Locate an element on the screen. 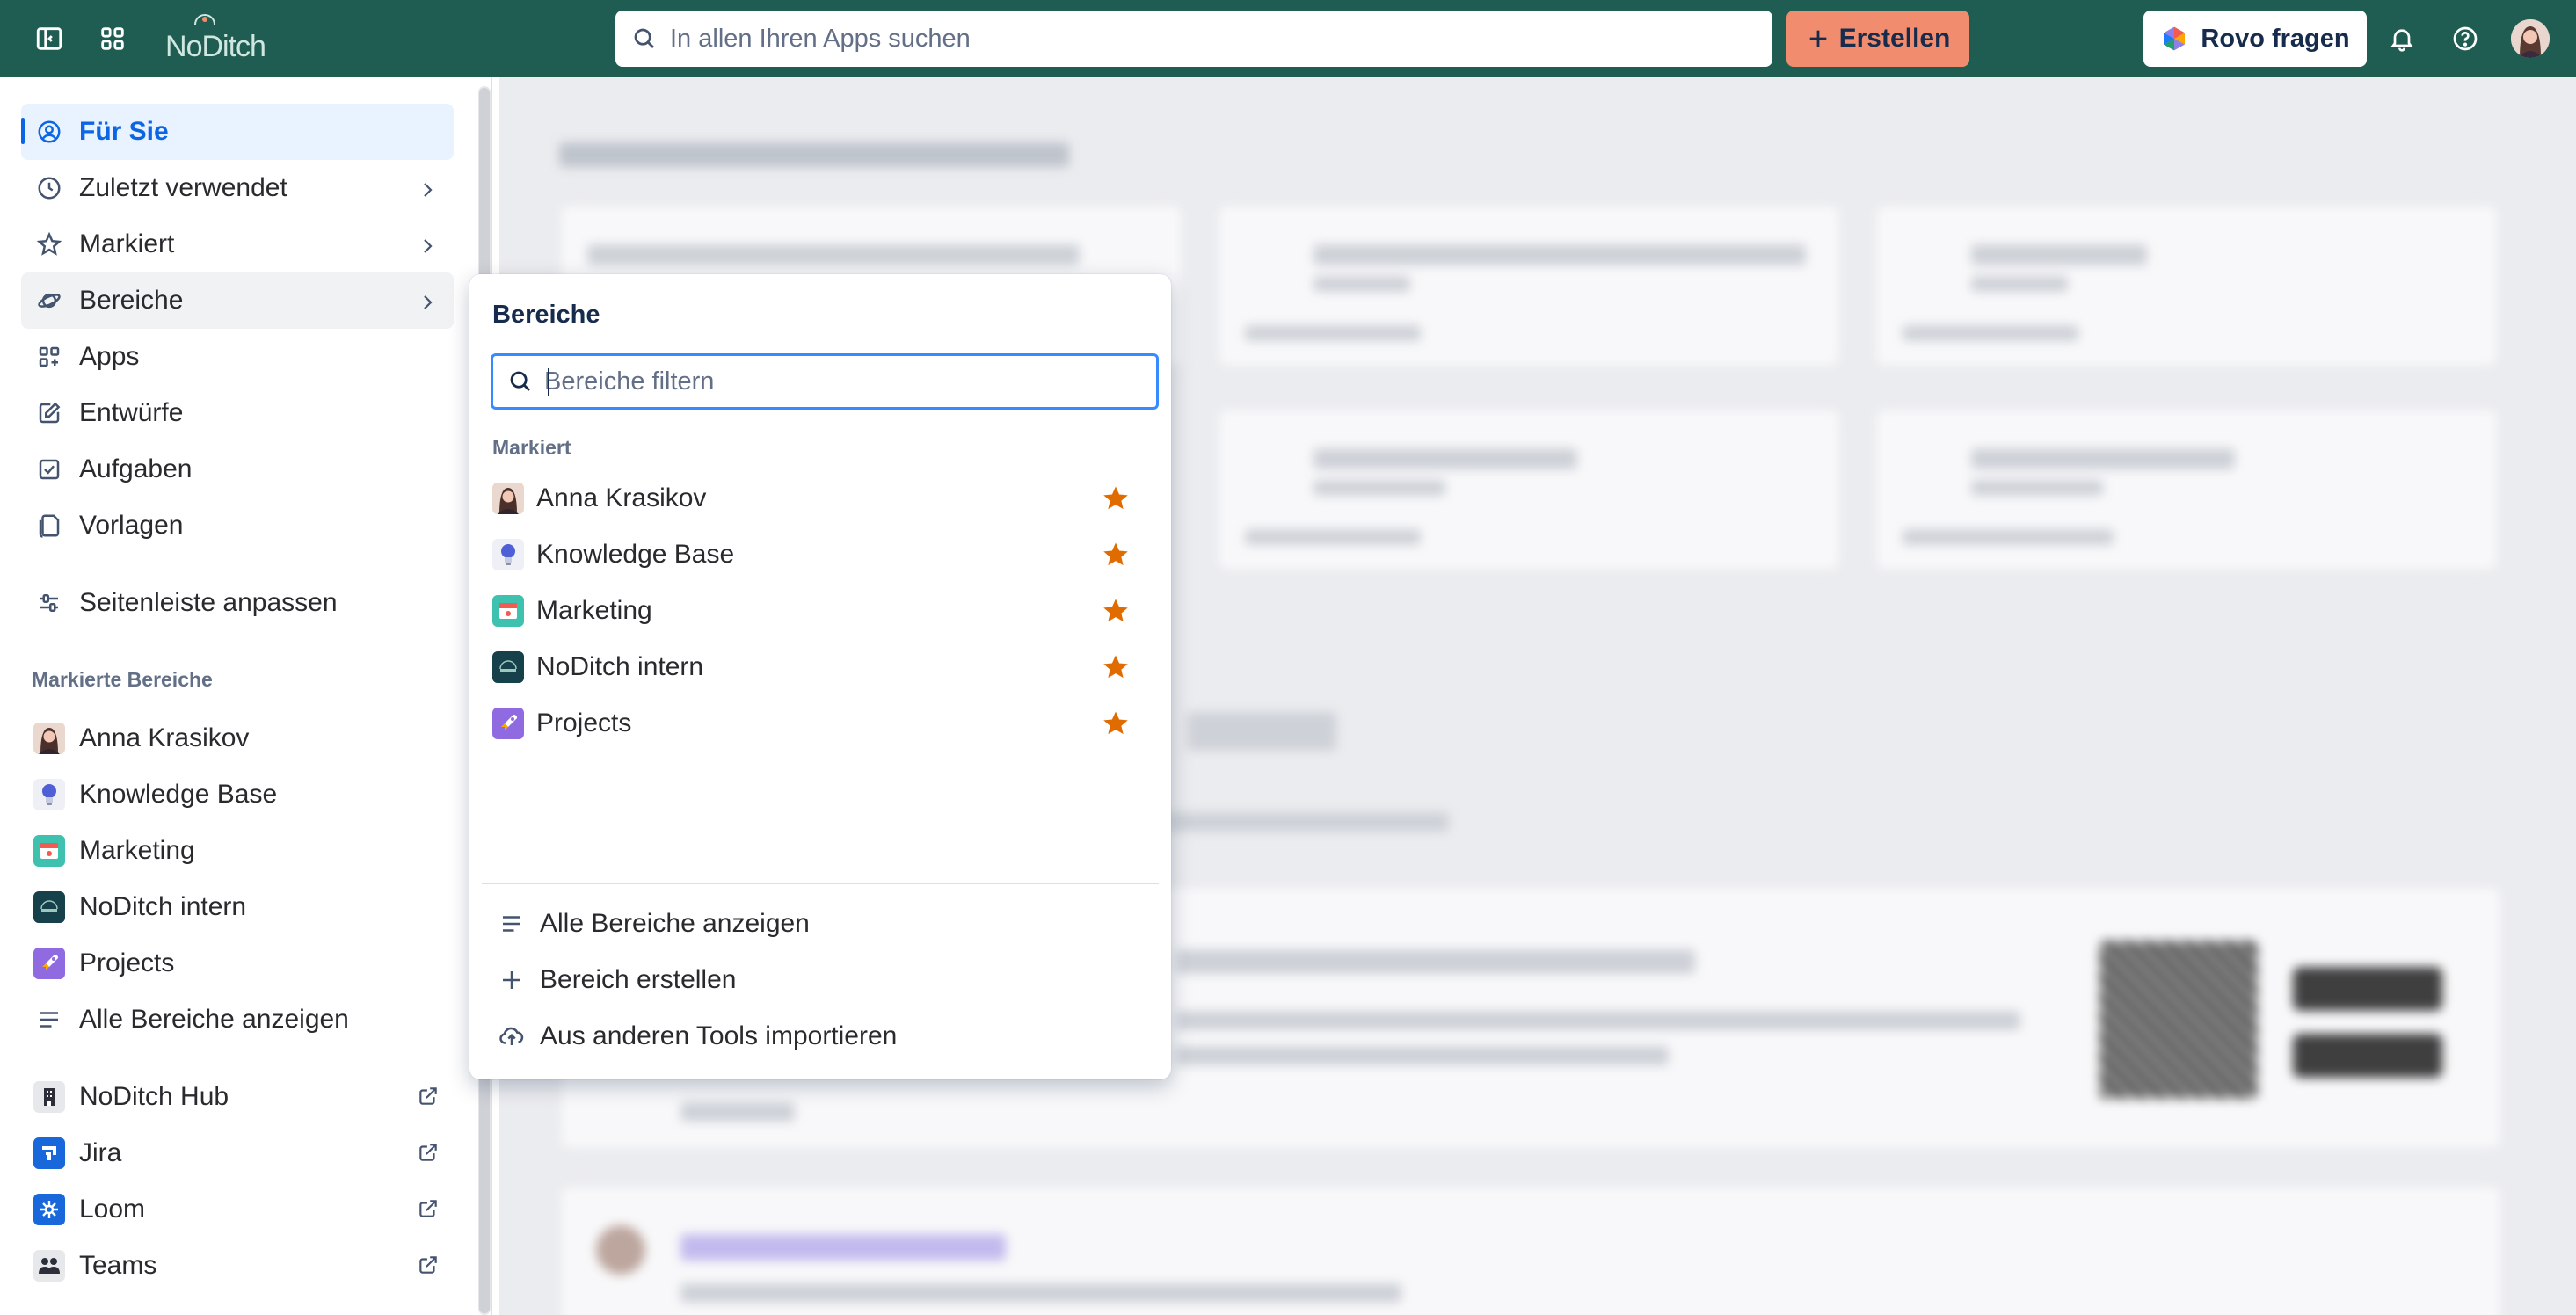  logo-text: NoDitch is located at coordinates (215, 46).